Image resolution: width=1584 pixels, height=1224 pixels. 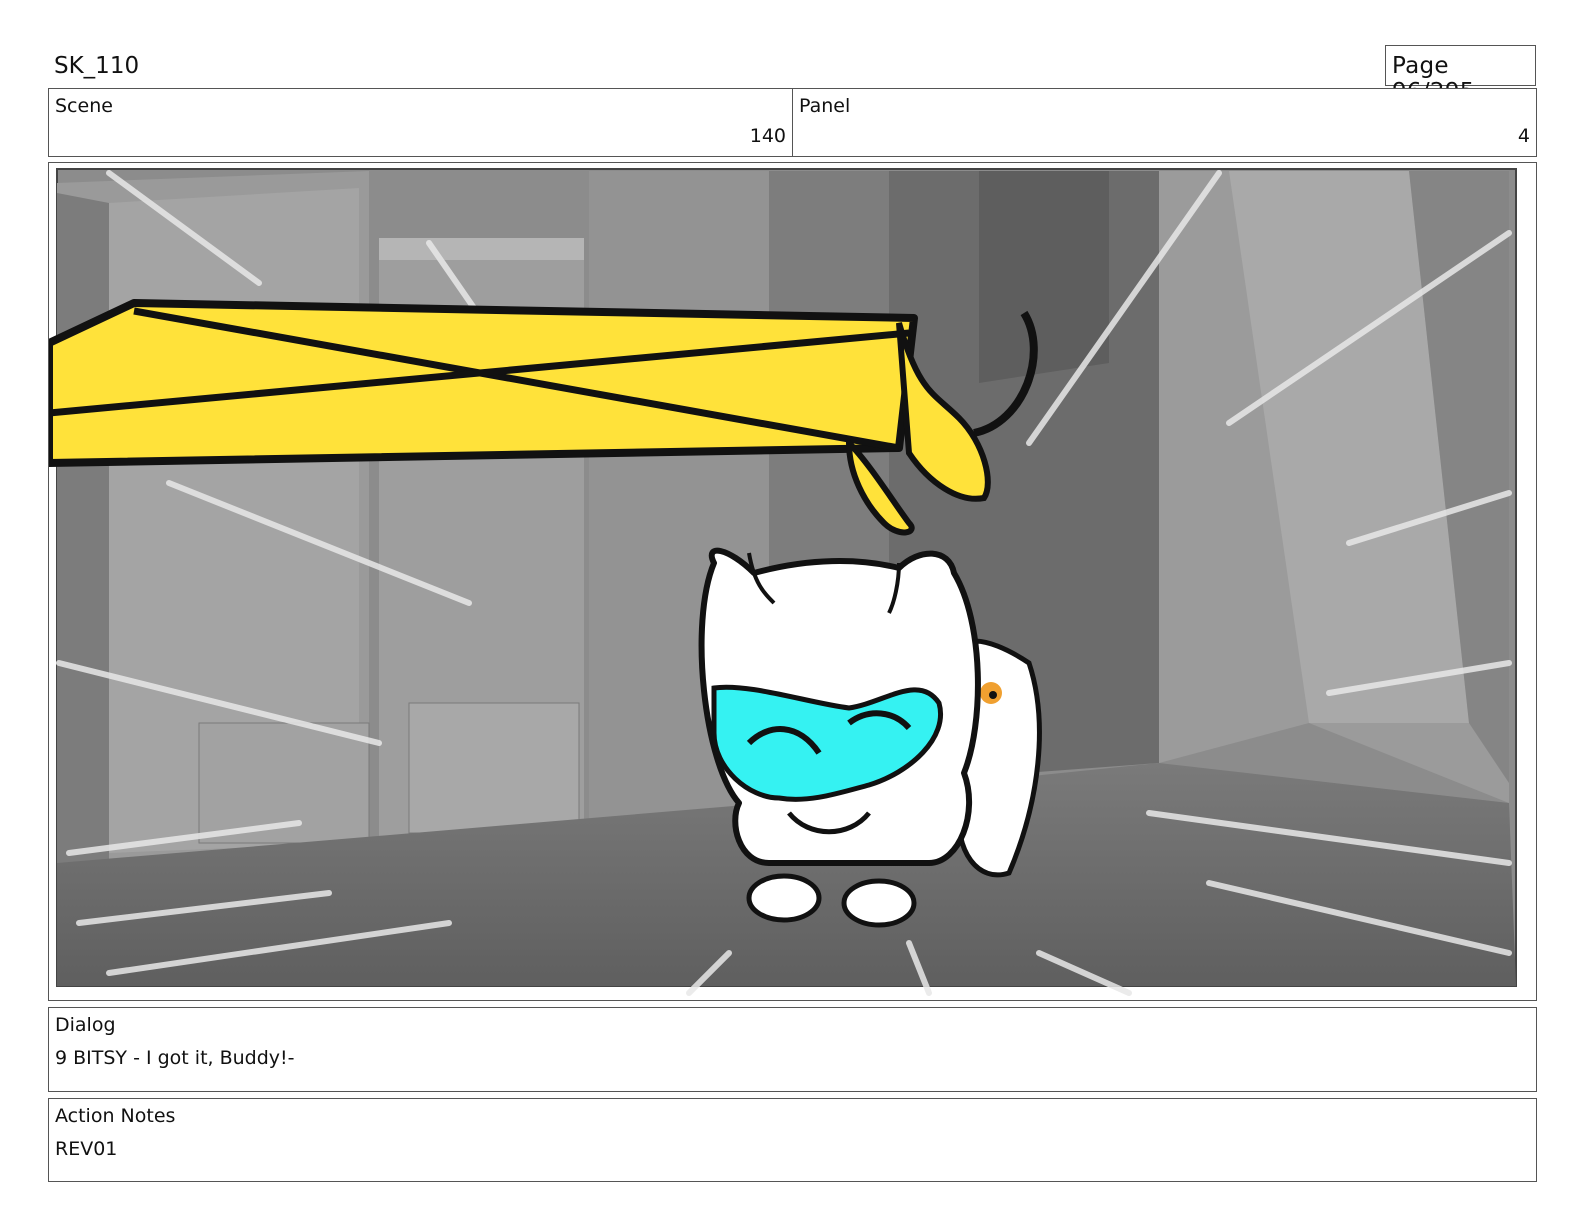 I want to click on panel-label: Panel, so click(x=825, y=106).